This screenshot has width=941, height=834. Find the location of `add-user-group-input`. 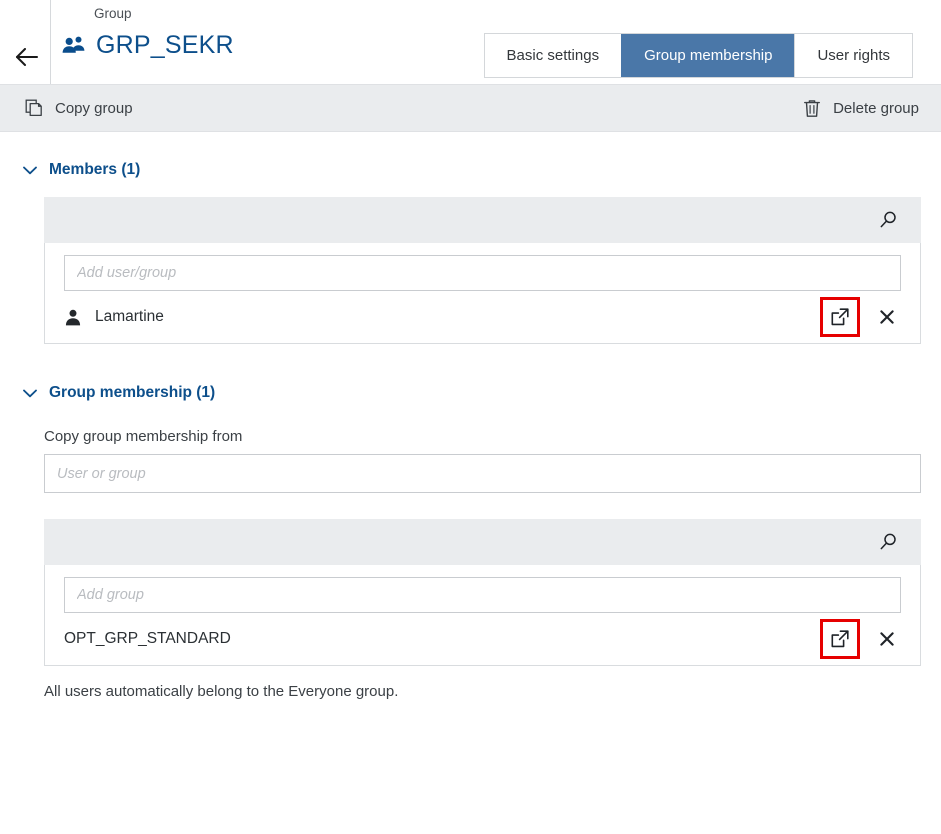

add-user-group-input is located at coordinates (482, 273).